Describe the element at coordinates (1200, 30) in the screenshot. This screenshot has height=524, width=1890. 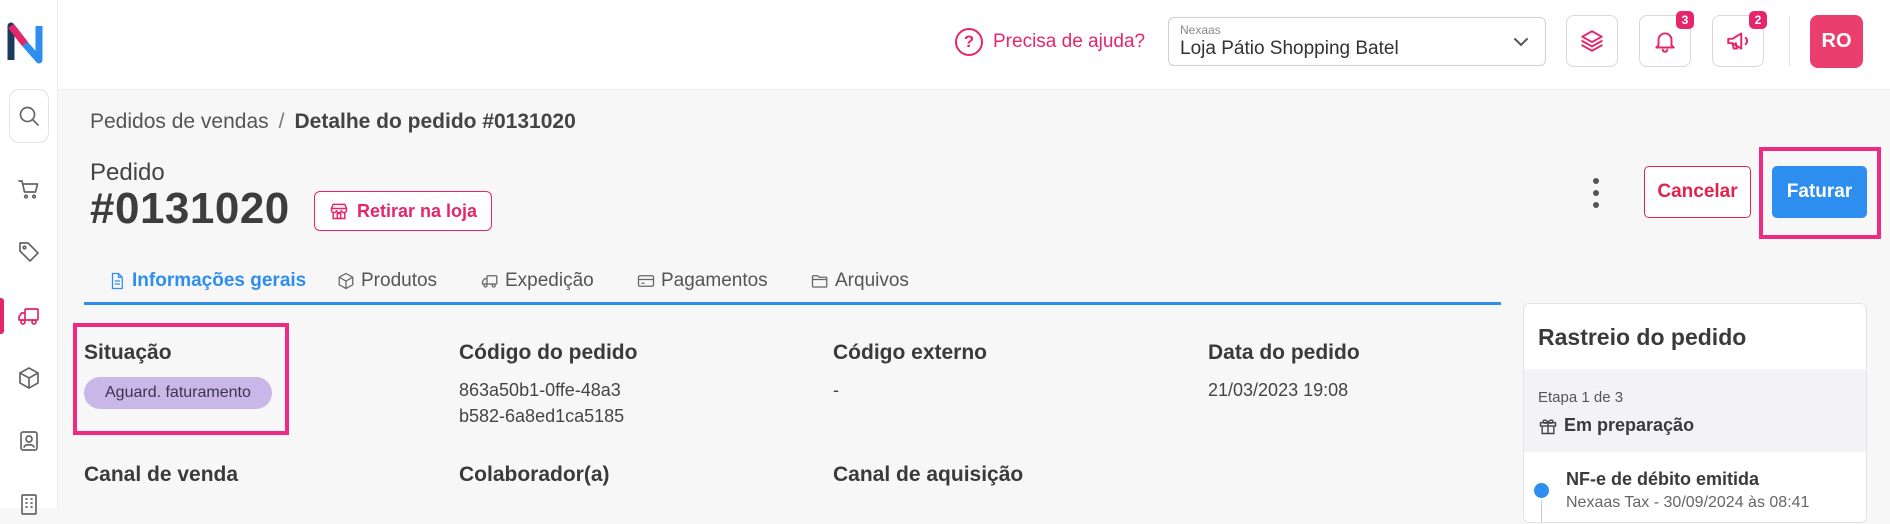
I see `store-select-caption: Nexaas` at that location.